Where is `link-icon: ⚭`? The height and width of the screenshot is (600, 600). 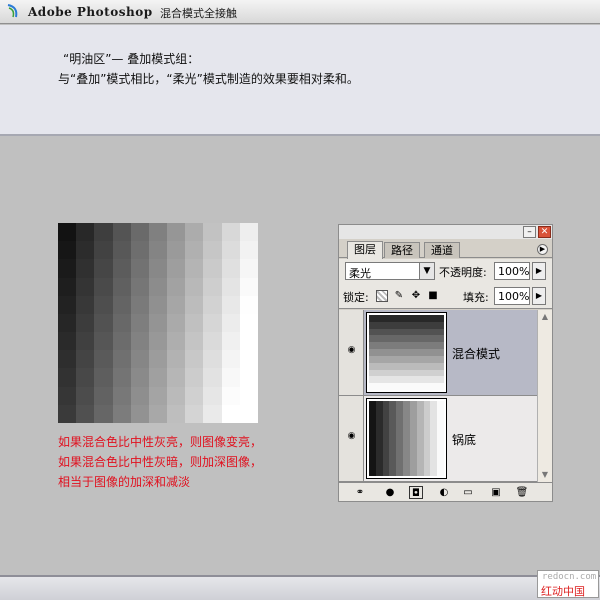
link-icon: ⚭ is located at coordinates (360, 492).